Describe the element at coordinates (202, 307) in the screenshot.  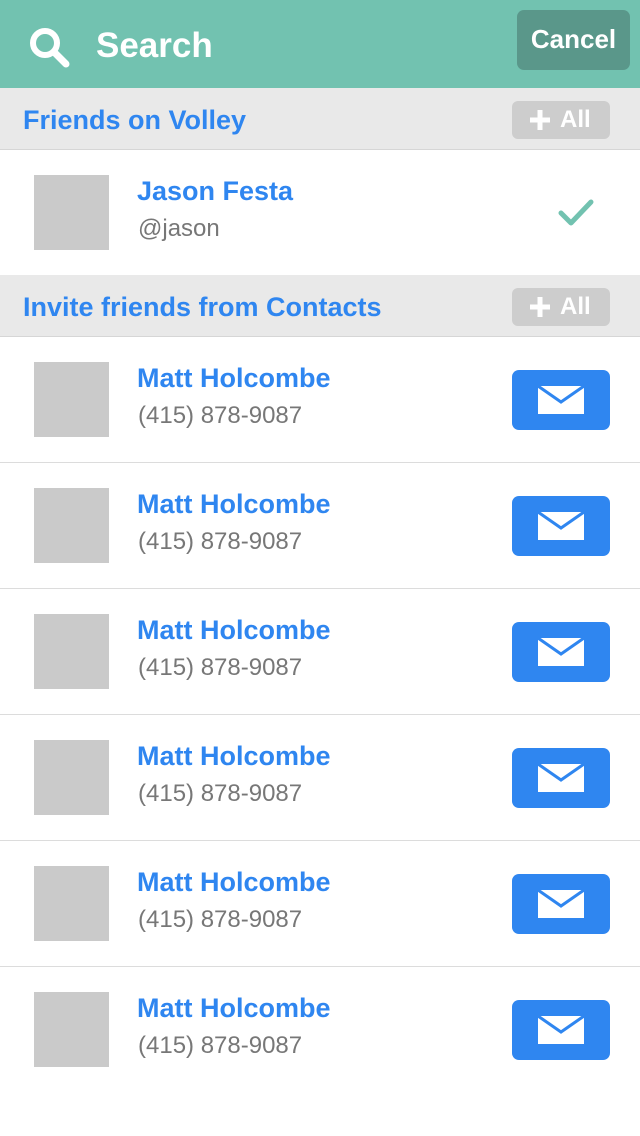
I see `contacts-section-title: Invite friends from Contacts` at that location.